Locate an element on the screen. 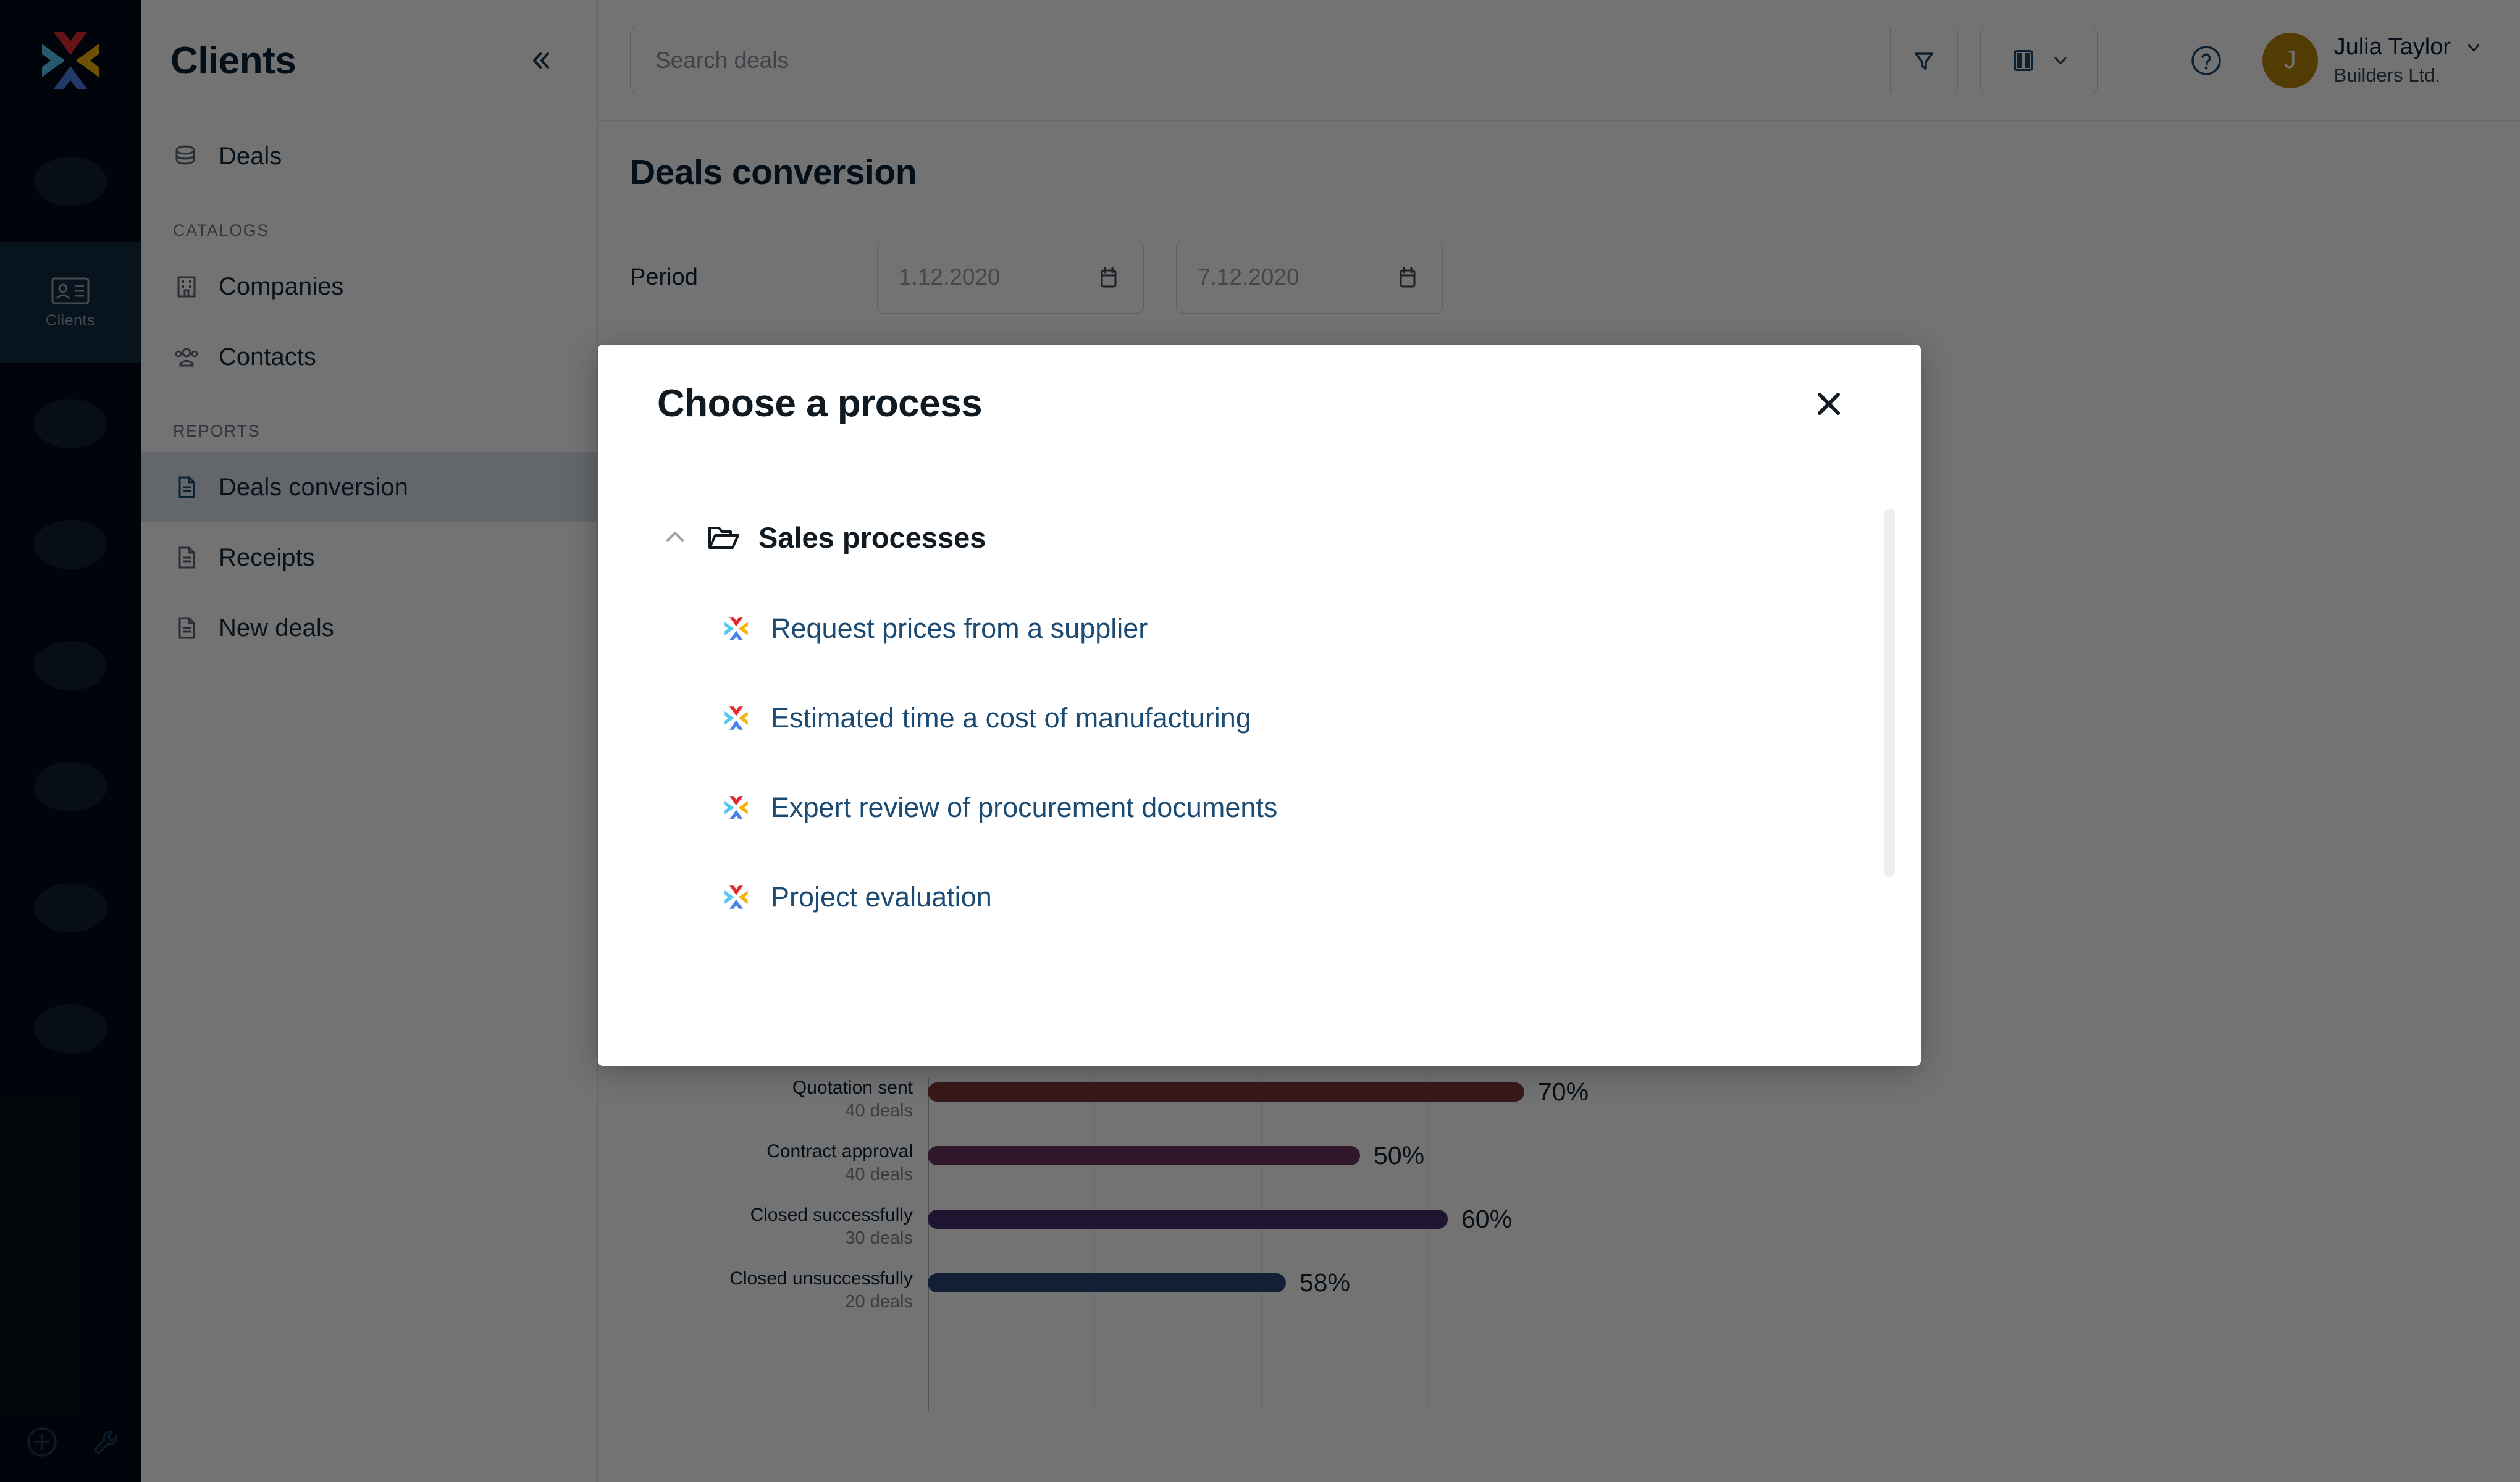 This screenshot has width=2520, height=1482. process-item-label: Estimated time a cost of manufacturing is located at coordinates (1011, 718).